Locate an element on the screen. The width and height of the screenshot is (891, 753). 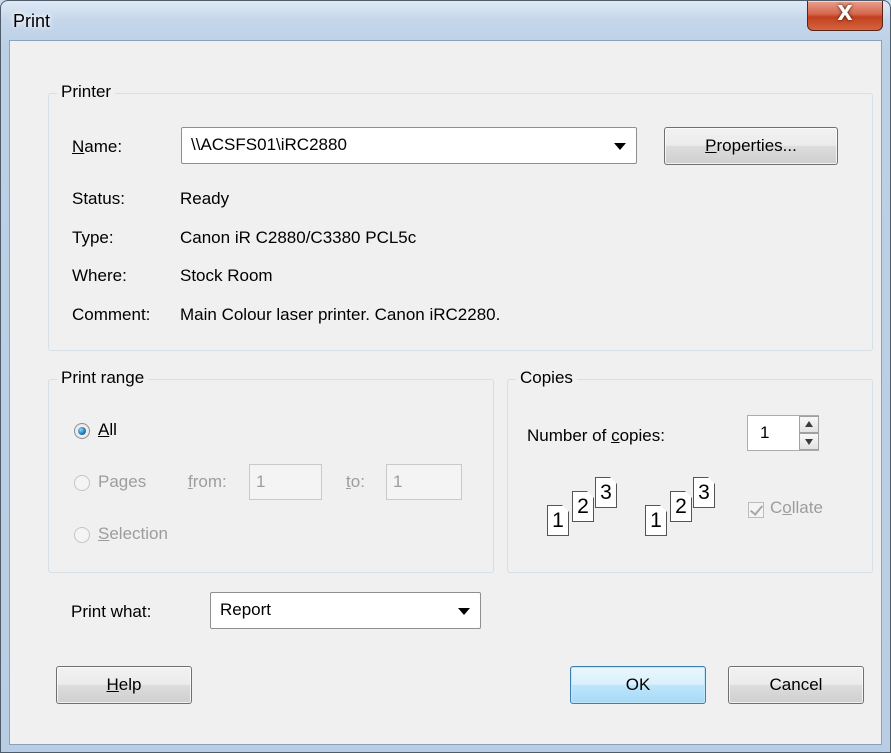
pages-radio is located at coordinates (82, 483).